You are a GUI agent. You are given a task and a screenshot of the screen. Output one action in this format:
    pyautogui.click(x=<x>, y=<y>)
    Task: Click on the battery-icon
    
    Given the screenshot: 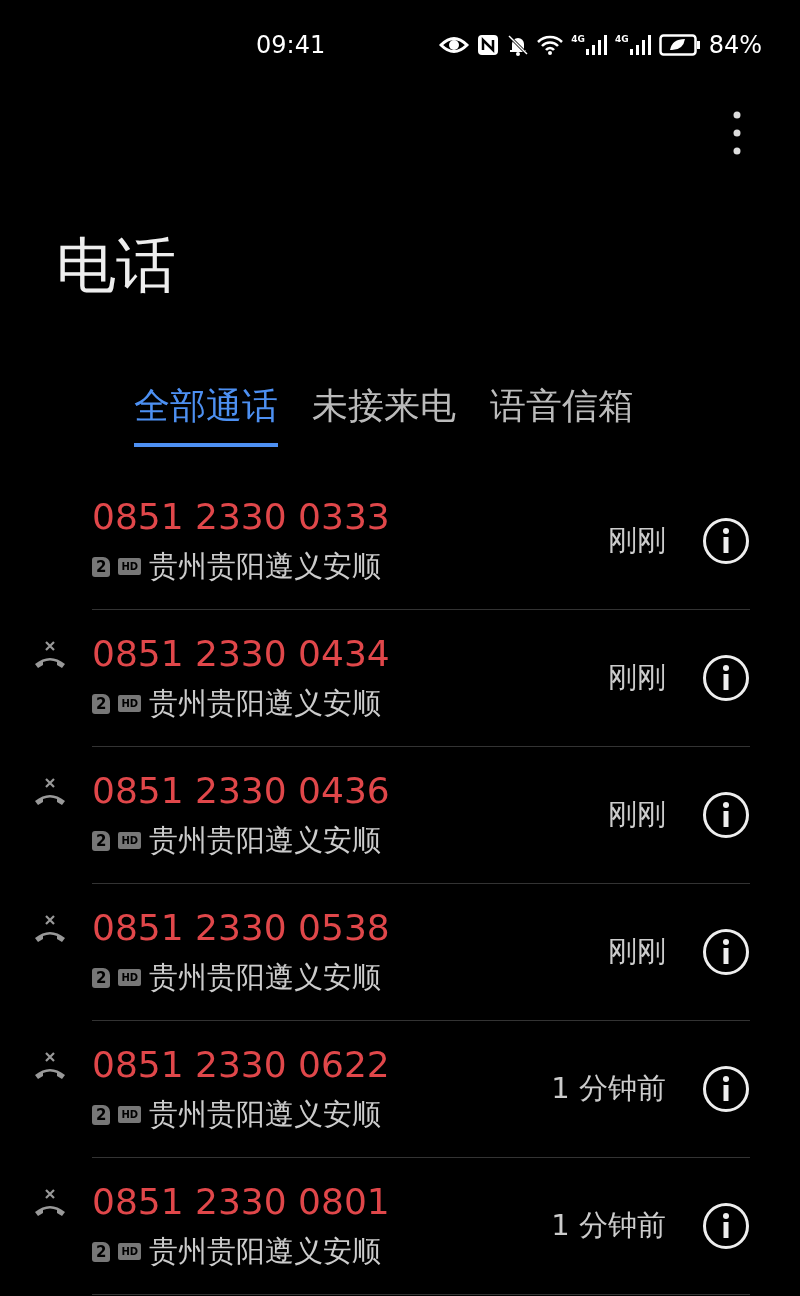 What is the action you would take?
    pyautogui.click(x=679, y=45)
    